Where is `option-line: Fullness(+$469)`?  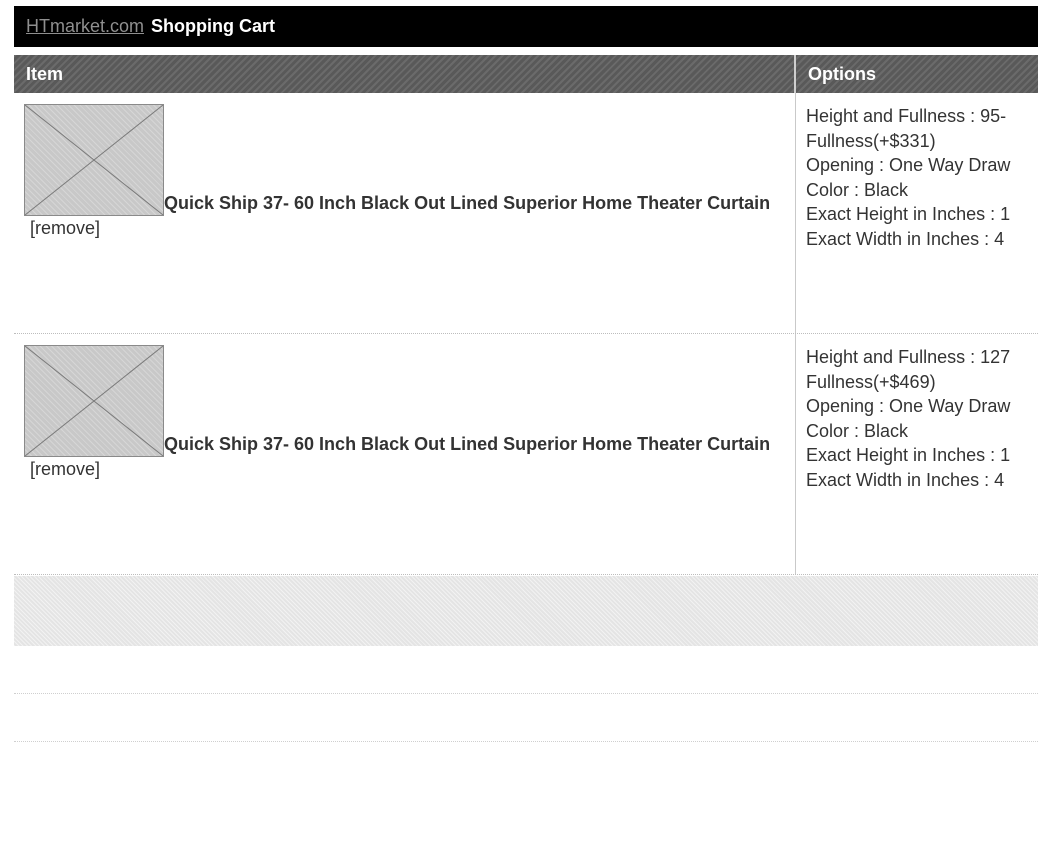
option-line: Fullness(+$469) is located at coordinates (871, 381).